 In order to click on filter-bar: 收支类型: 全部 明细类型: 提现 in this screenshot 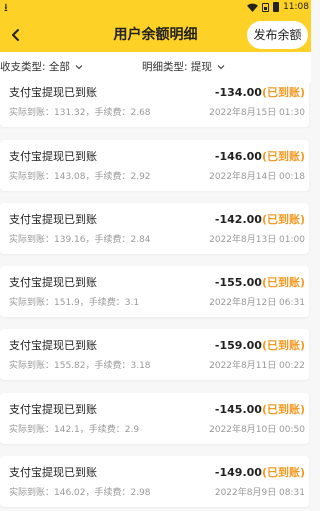, I will do `click(155, 67)`.